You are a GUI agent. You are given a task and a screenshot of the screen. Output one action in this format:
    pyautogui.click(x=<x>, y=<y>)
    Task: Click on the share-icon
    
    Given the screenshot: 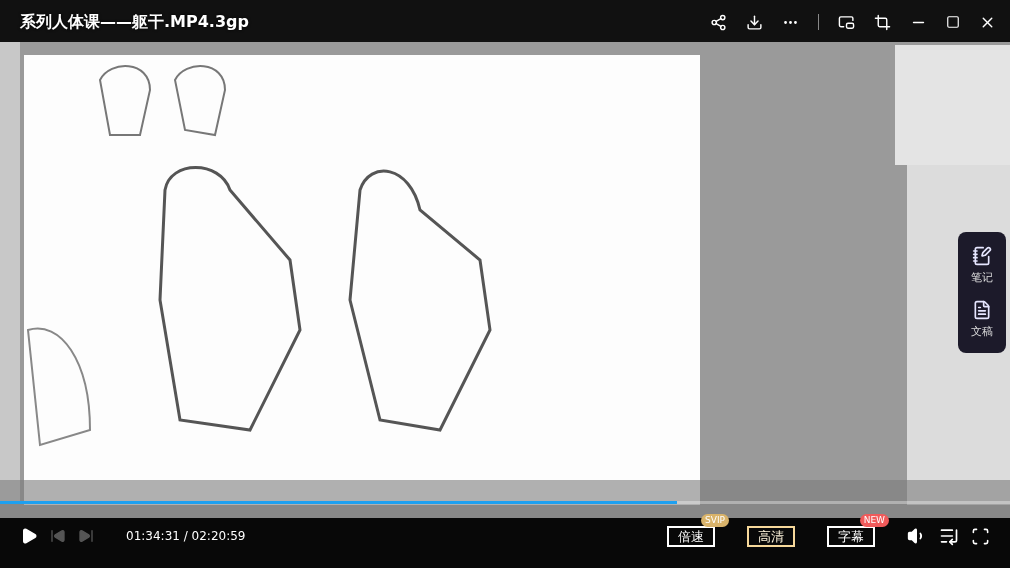 What is the action you would take?
    pyautogui.click(x=718, y=22)
    